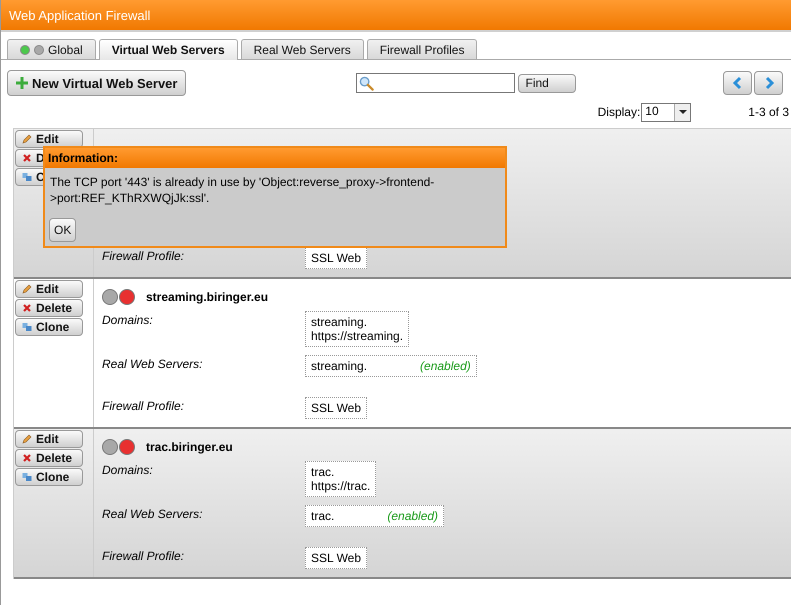 This screenshot has width=791, height=605. Describe the element at coordinates (737, 83) in the screenshot. I see `previous-page-button` at that location.